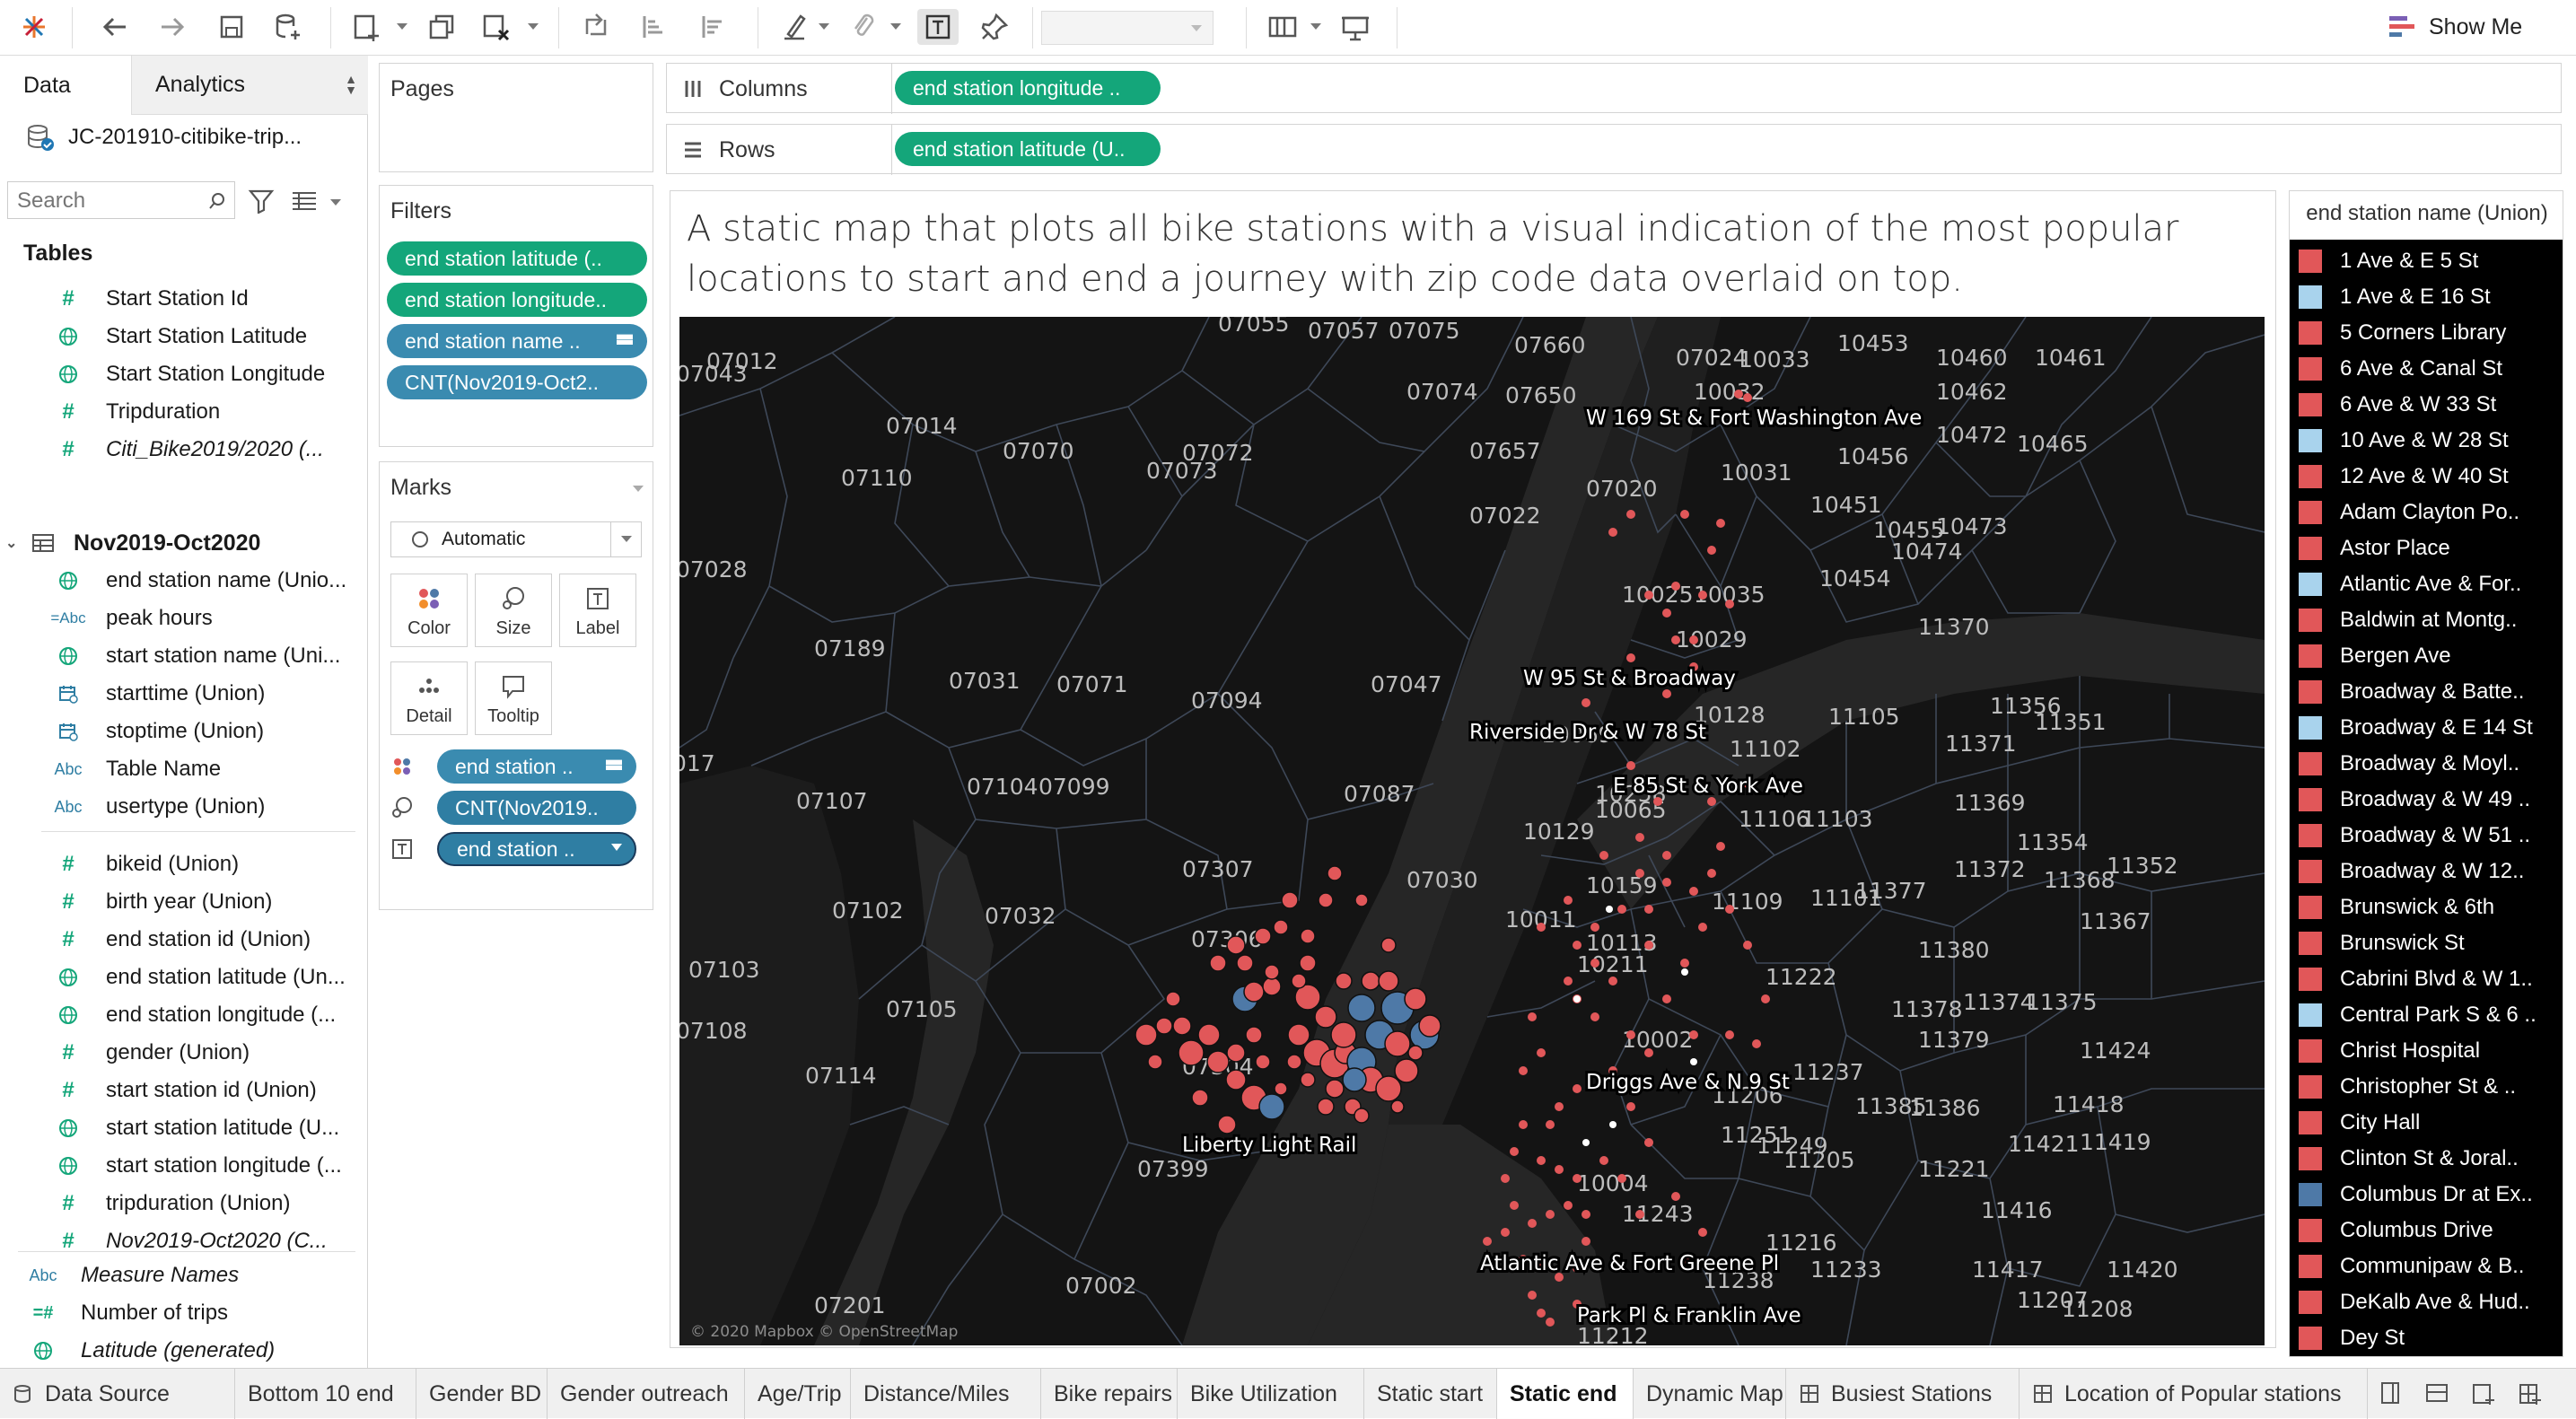 The width and height of the screenshot is (2576, 1419). What do you see at coordinates (1282, 27) in the screenshot?
I see `show-cards-icon` at bounding box center [1282, 27].